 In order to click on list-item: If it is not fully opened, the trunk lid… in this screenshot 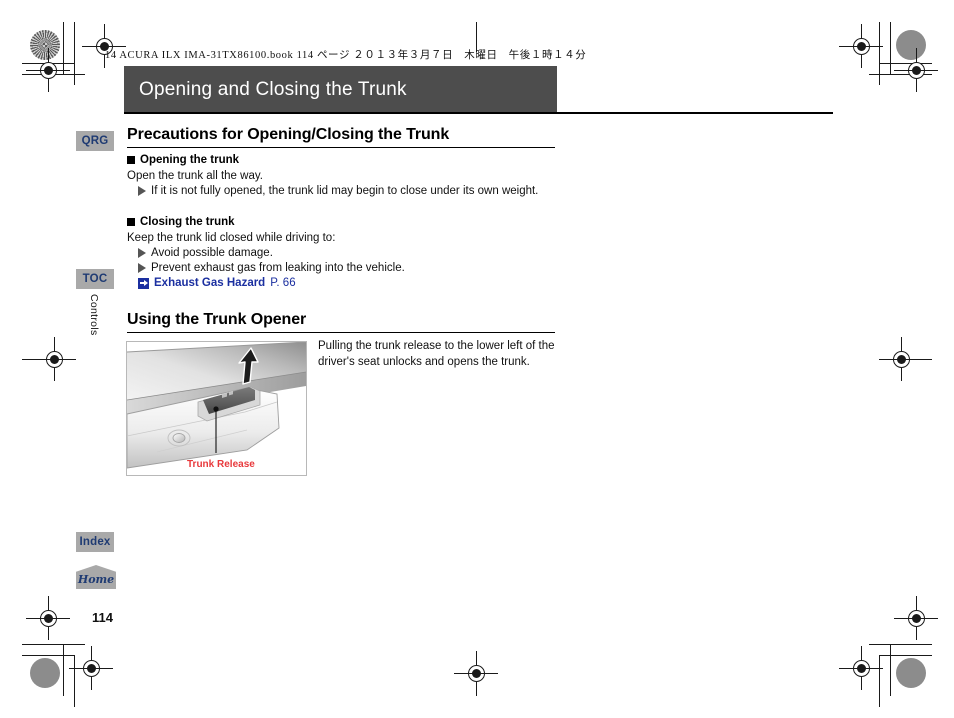, I will do `click(338, 191)`.